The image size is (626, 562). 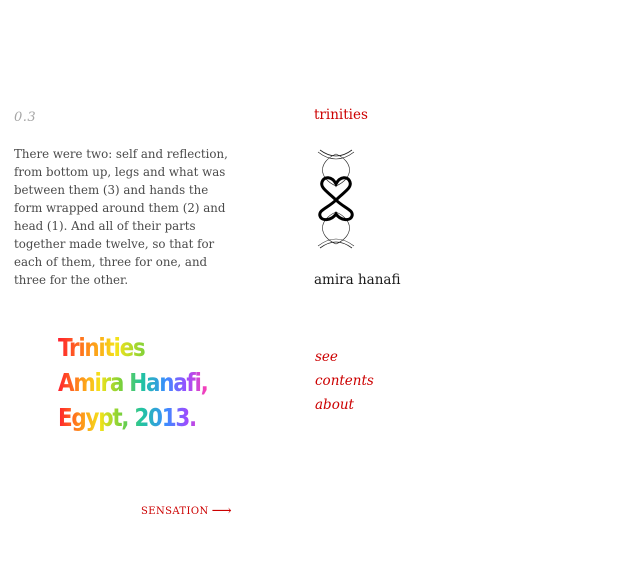 I want to click on author-name: amira hanafi, so click(x=357, y=280).